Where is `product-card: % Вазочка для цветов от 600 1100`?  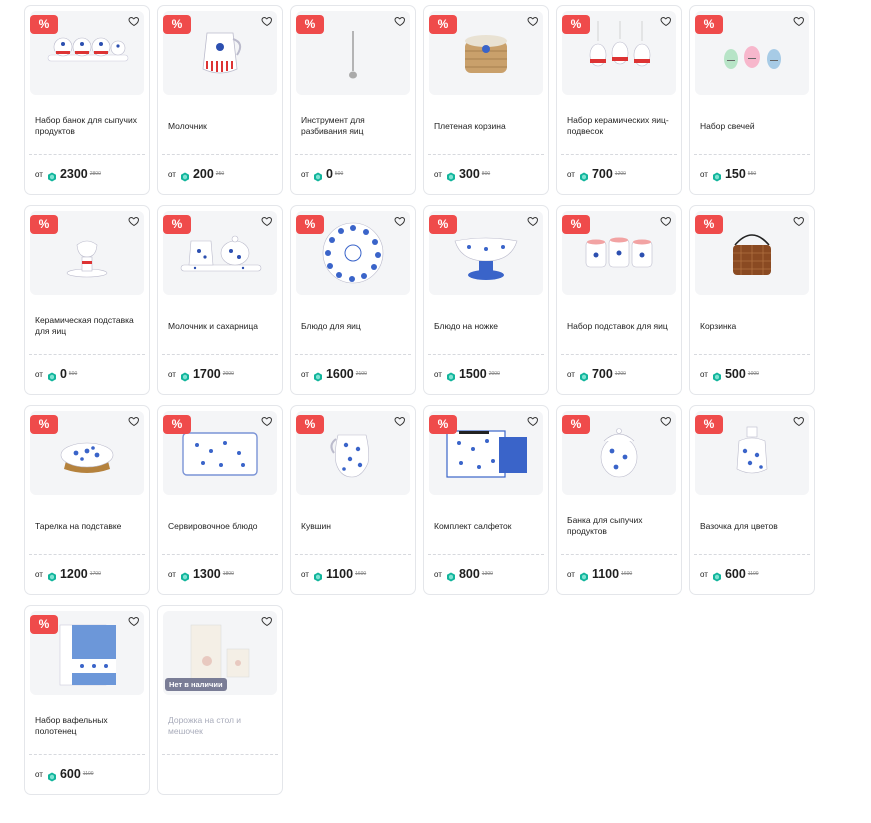 product-card: % Вазочка для цветов от 600 1100 is located at coordinates (752, 500).